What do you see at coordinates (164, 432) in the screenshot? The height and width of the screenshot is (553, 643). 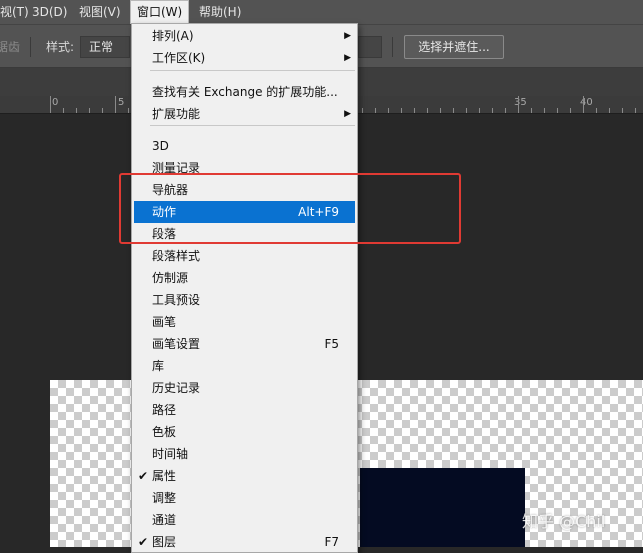 I see `menu-item-label: 色板` at bounding box center [164, 432].